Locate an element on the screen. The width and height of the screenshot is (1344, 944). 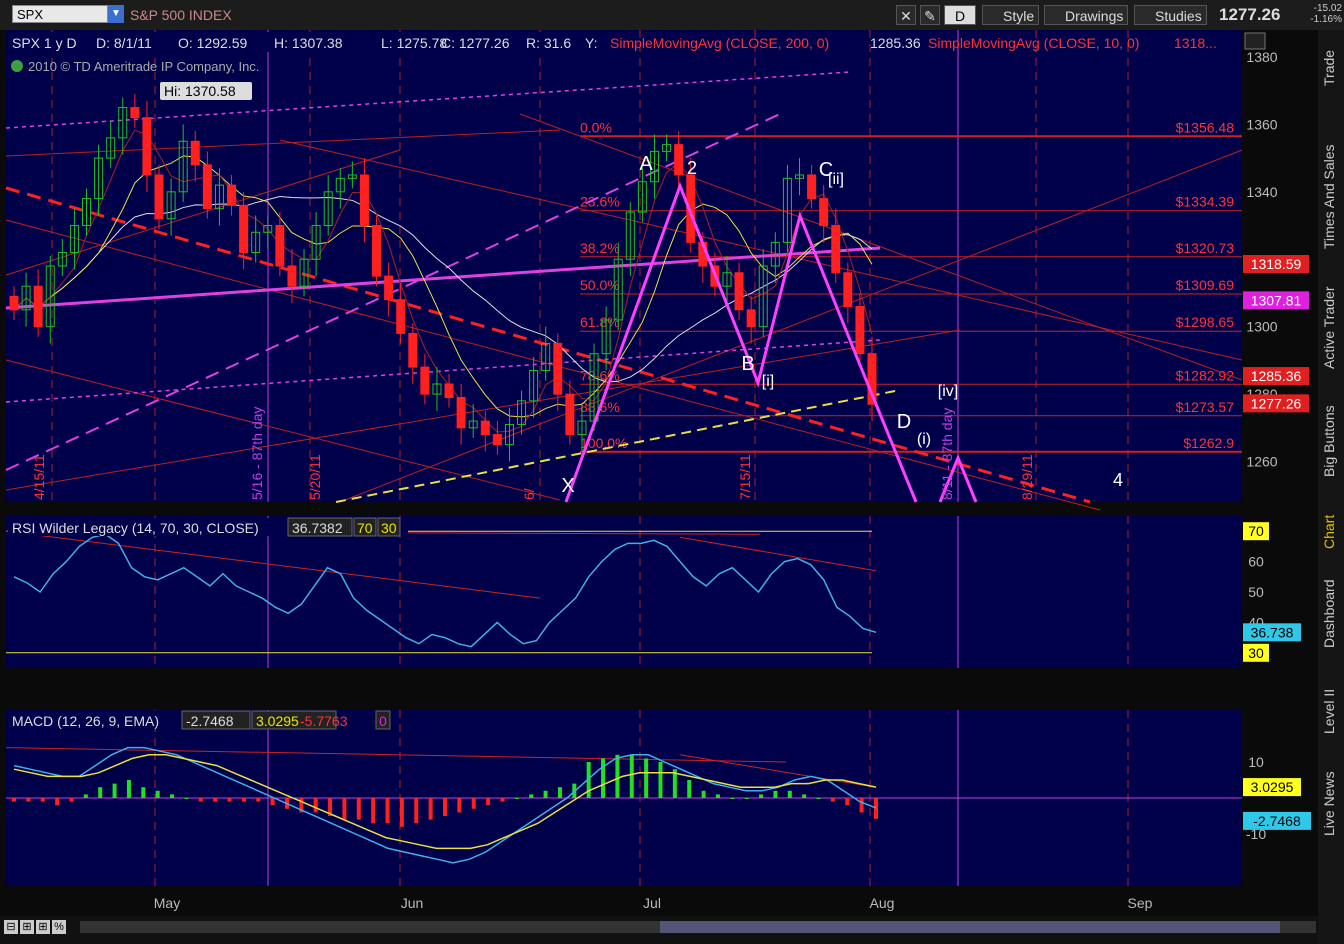
symbol-input: SPX is located at coordinates (60, 14).